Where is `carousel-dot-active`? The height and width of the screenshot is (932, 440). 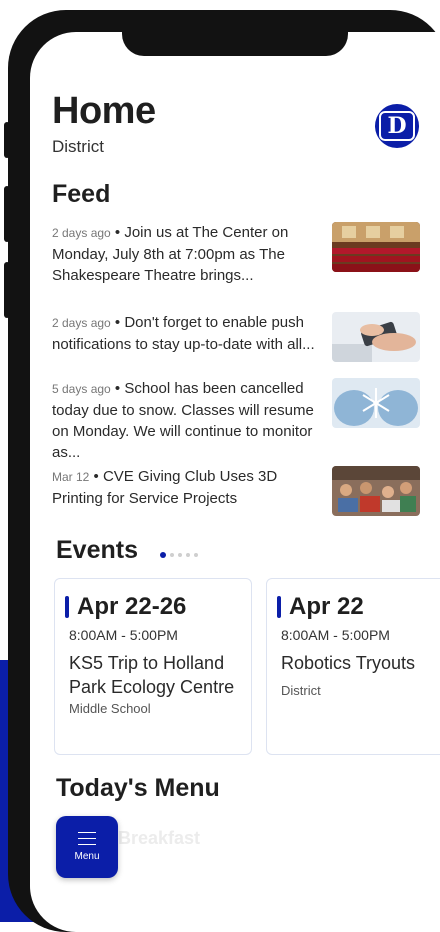
carousel-dot-active is located at coordinates (163, 555).